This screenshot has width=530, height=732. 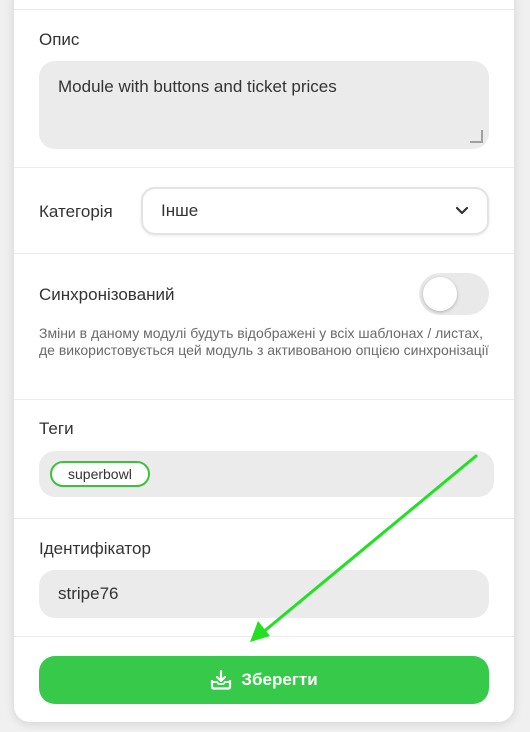 What do you see at coordinates (180, 210) in the screenshot?
I see `category-selected-value: Інше` at bounding box center [180, 210].